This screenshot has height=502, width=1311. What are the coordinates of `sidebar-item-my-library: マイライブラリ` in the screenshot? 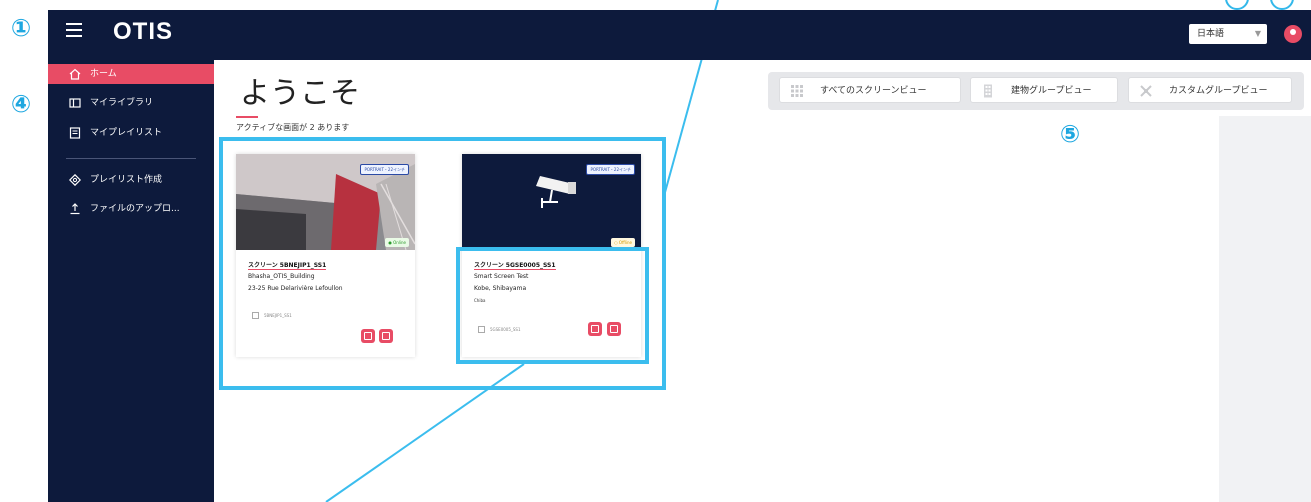 It's located at (131, 103).